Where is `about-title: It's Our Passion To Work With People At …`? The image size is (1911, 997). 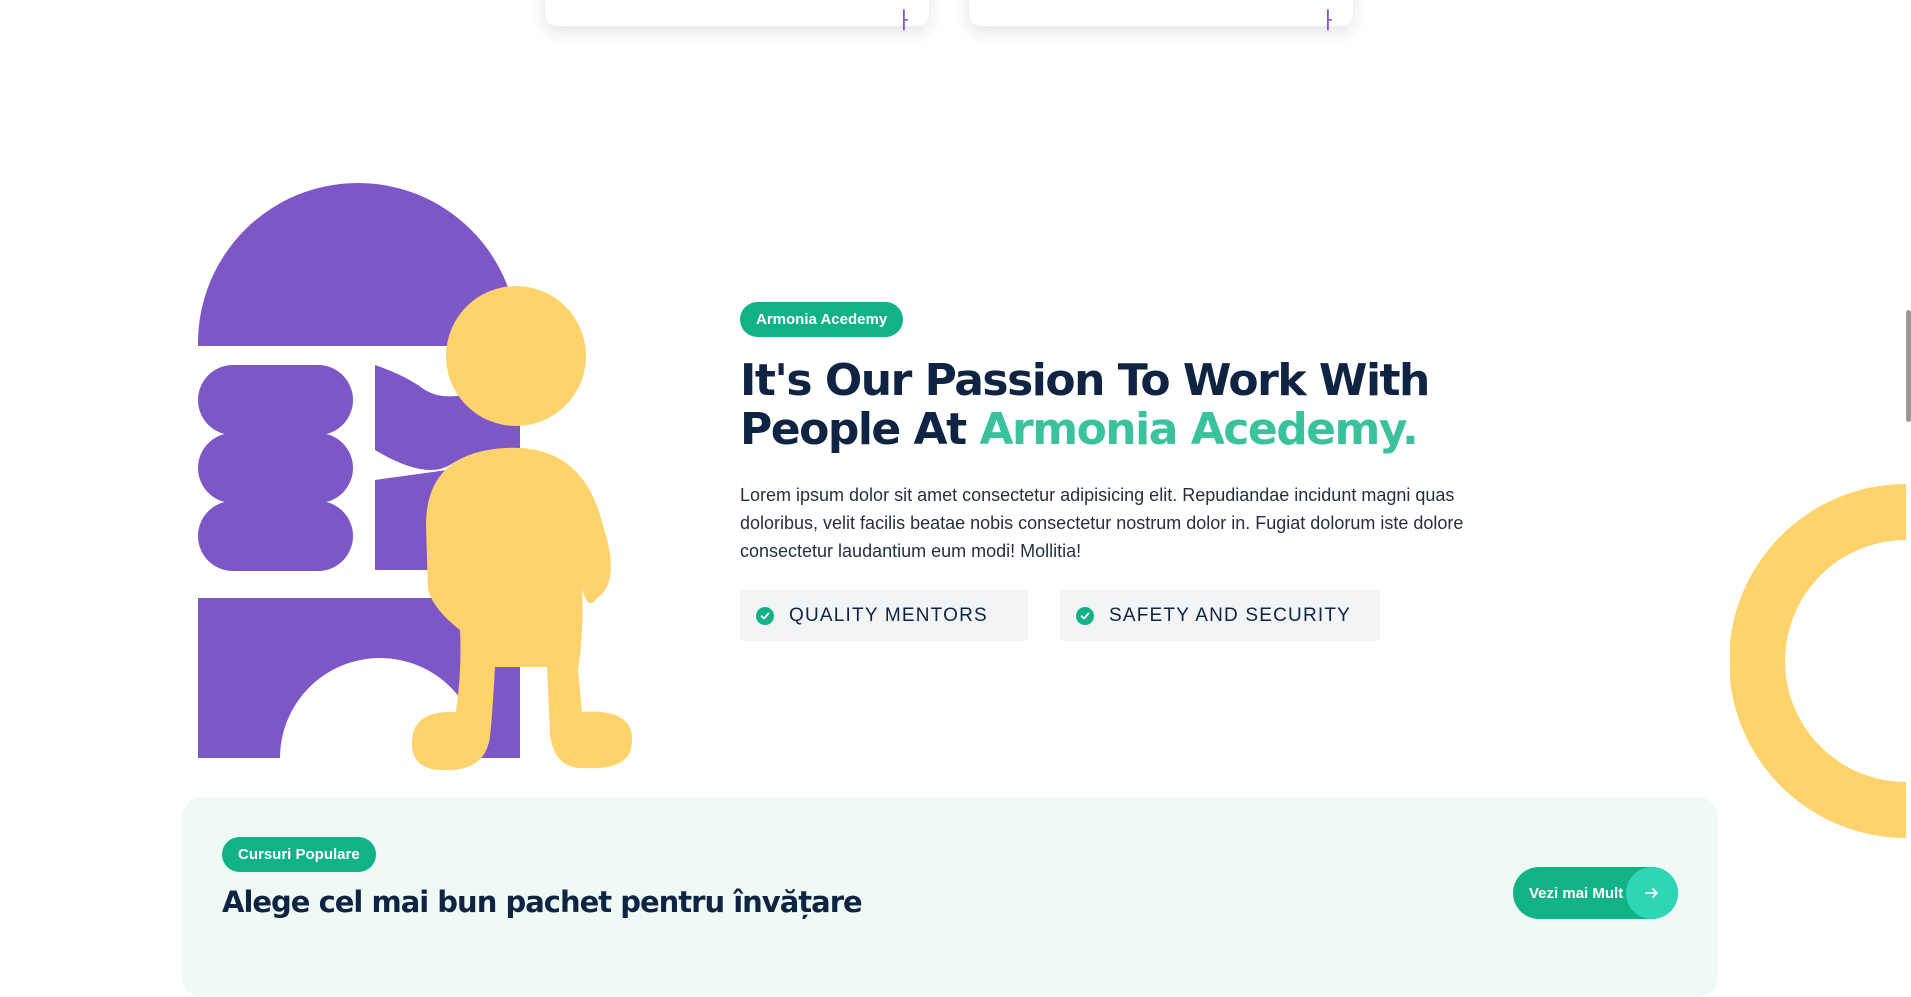
about-title: It's Our Passion To Work With People At … is located at coordinates (1140, 405).